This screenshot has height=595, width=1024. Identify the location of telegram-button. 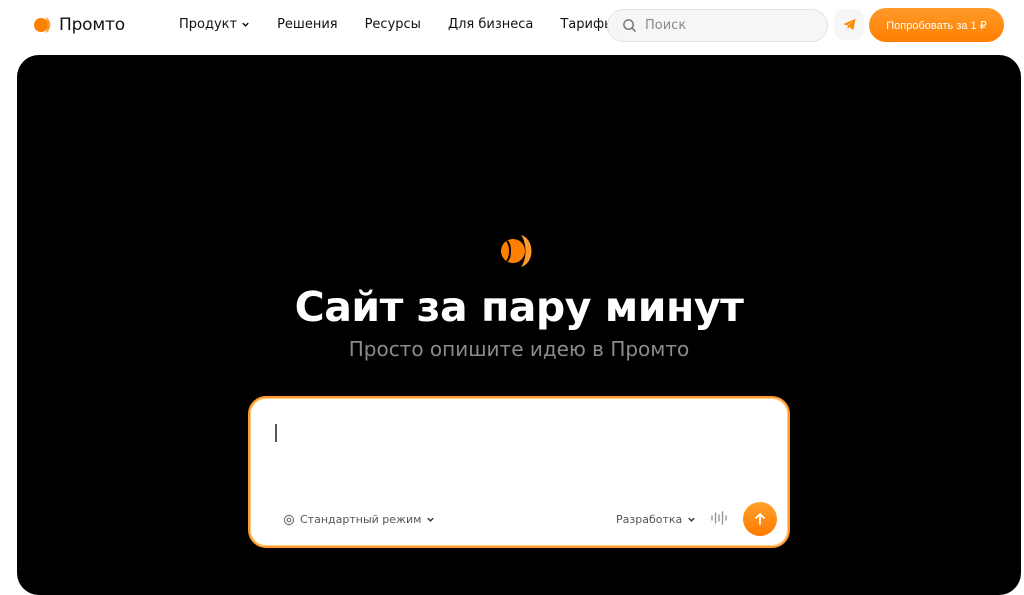
(849, 24).